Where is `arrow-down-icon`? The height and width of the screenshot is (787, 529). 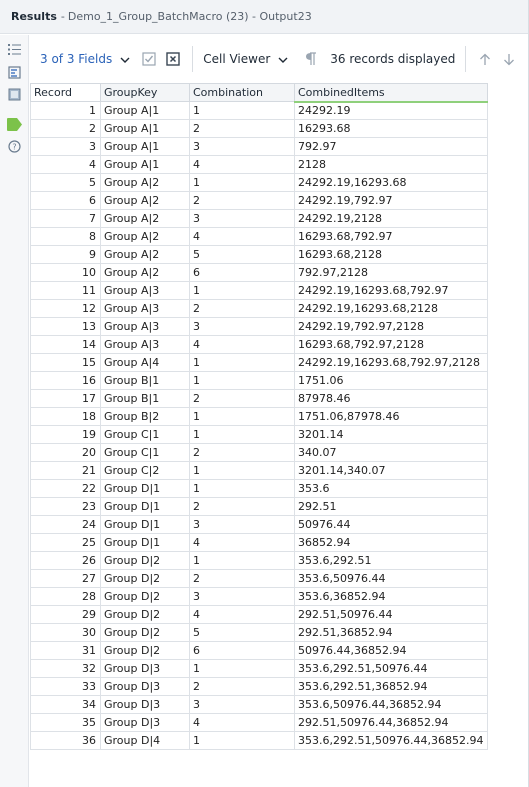 arrow-down-icon is located at coordinates (509, 59).